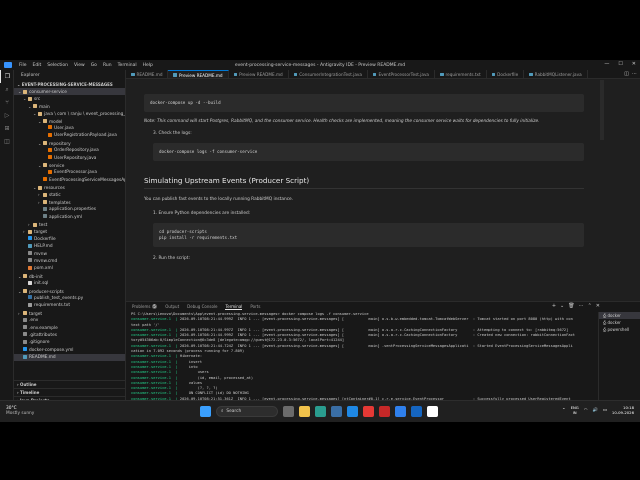  I want to click on tree-file: init.sql, so click(69, 283).